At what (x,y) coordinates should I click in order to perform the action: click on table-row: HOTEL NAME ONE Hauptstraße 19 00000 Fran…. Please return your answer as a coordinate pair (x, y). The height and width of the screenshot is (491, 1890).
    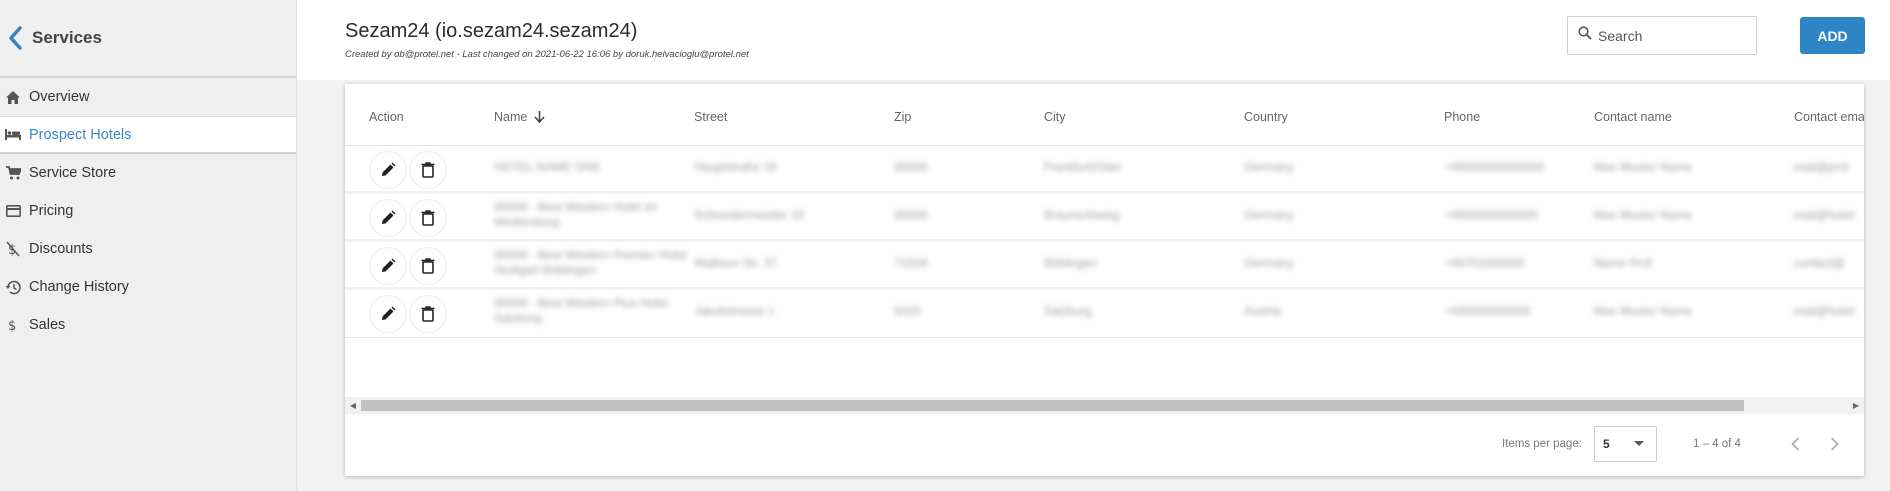
    Looking at the image, I should click on (1104, 170).